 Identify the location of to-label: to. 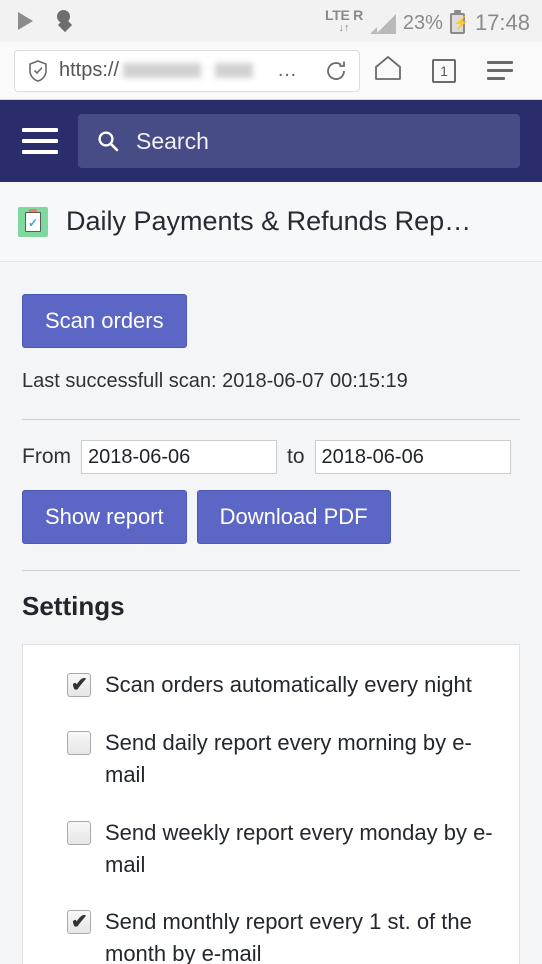
(296, 456).